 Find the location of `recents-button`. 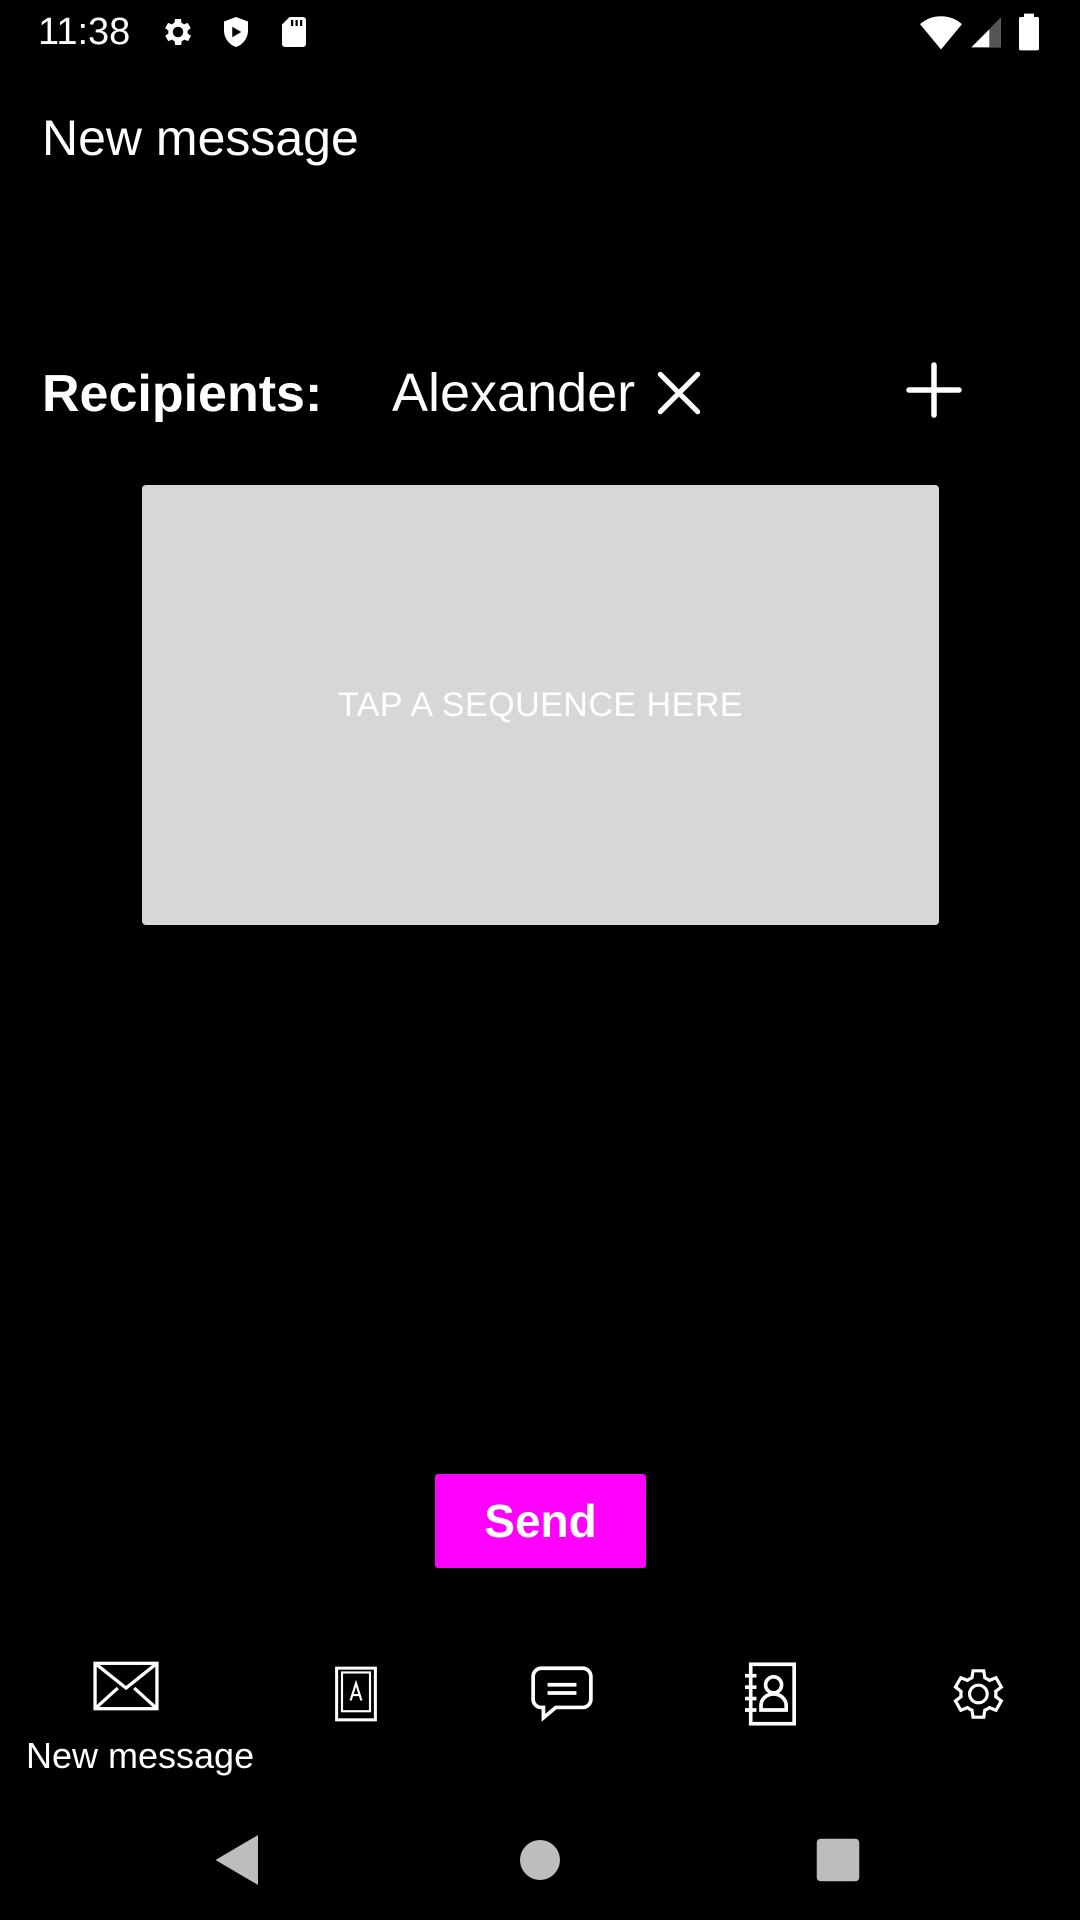

recents-button is located at coordinates (838, 1860).